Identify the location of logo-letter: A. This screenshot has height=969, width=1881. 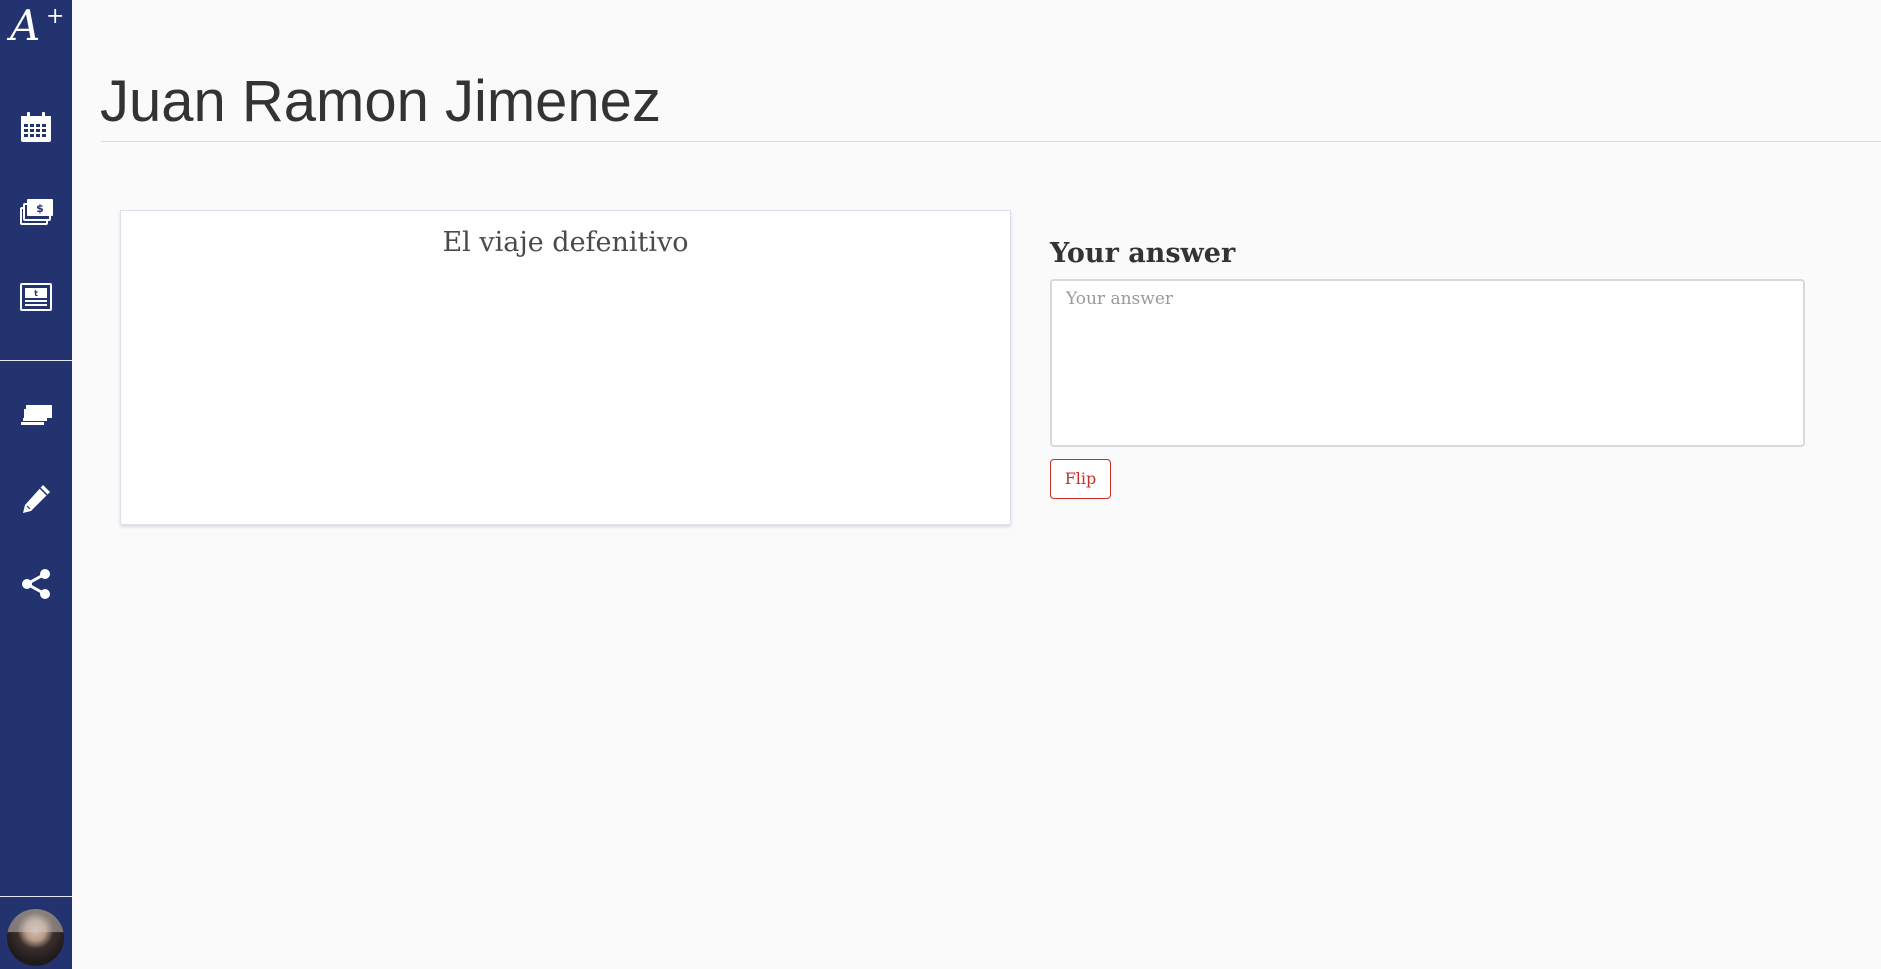
(25, 25).